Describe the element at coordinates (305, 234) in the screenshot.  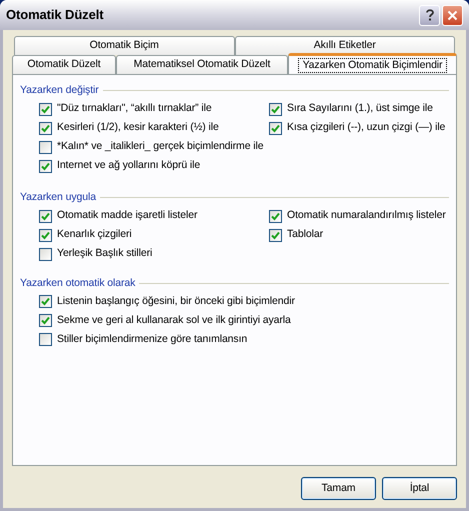
I see `checkbox-label: Tablolar` at that location.